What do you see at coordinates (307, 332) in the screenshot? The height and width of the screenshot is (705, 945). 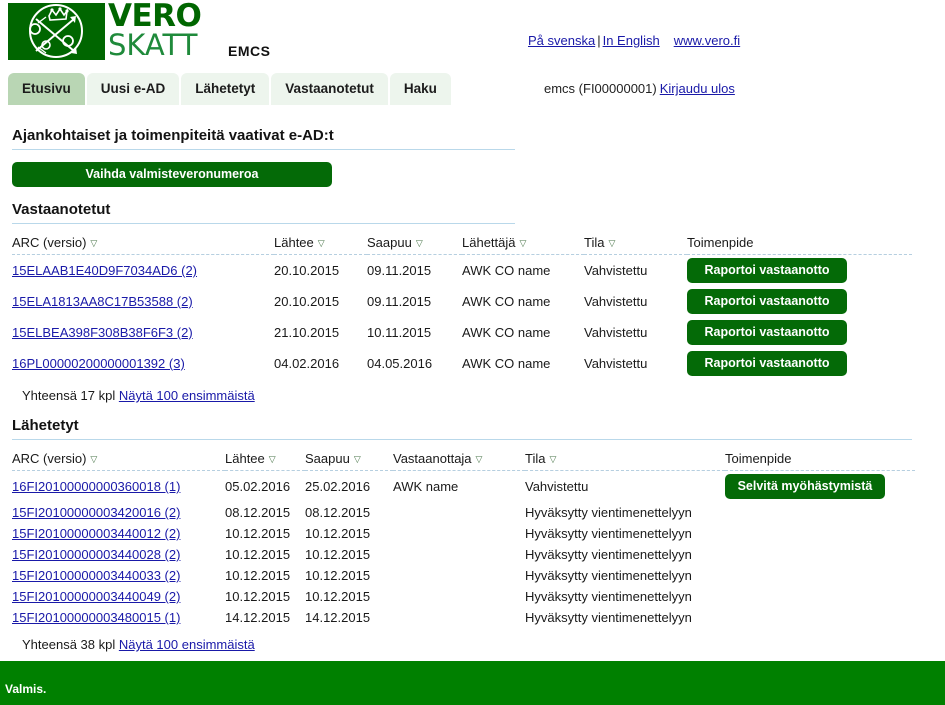 I see `received-row-departure: 21.10.2015` at bounding box center [307, 332].